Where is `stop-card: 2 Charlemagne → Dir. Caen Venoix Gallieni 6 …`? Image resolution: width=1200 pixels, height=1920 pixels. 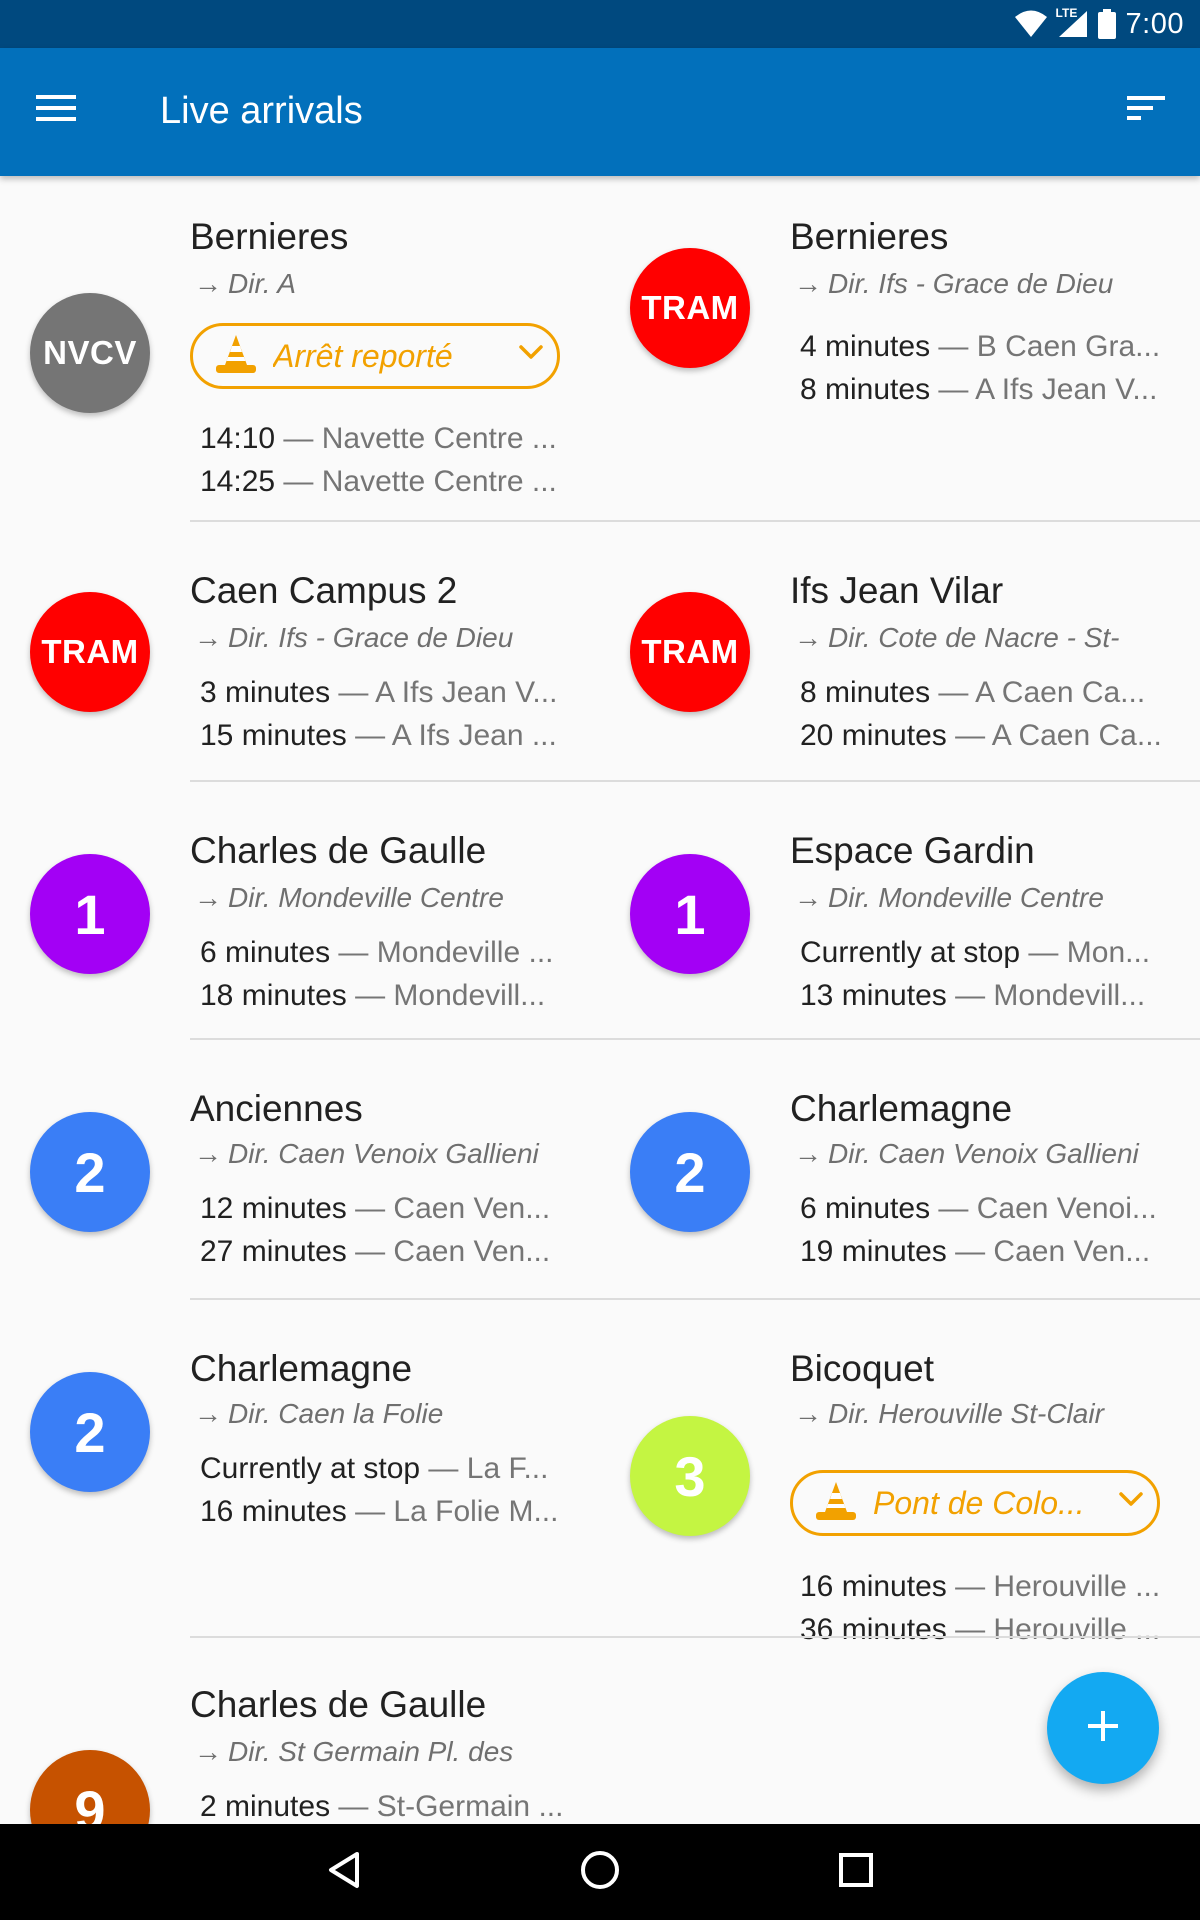 stop-card: 2 Charlemagne → Dir. Caen Venoix Gallieni 6 … is located at coordinates (900, 1170).